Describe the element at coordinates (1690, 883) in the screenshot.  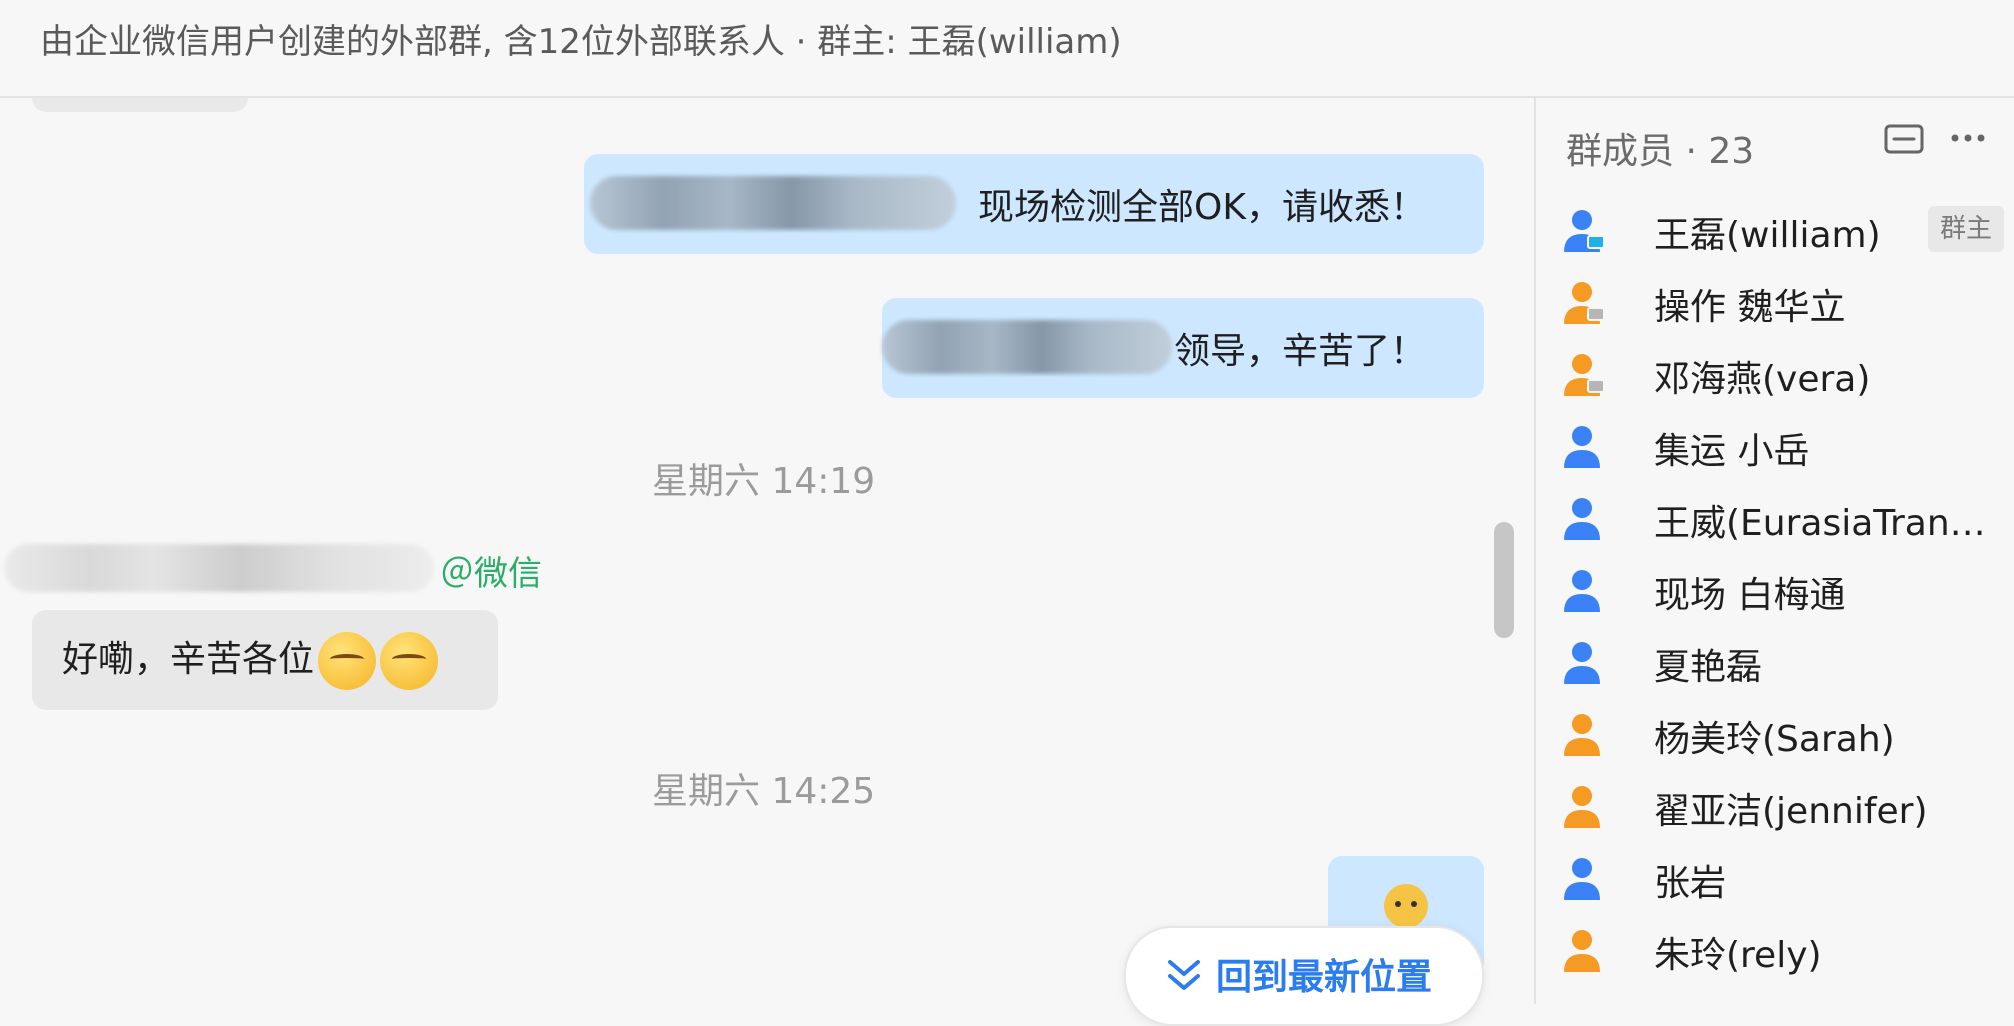
I see `member-name: 张岩` at that location.